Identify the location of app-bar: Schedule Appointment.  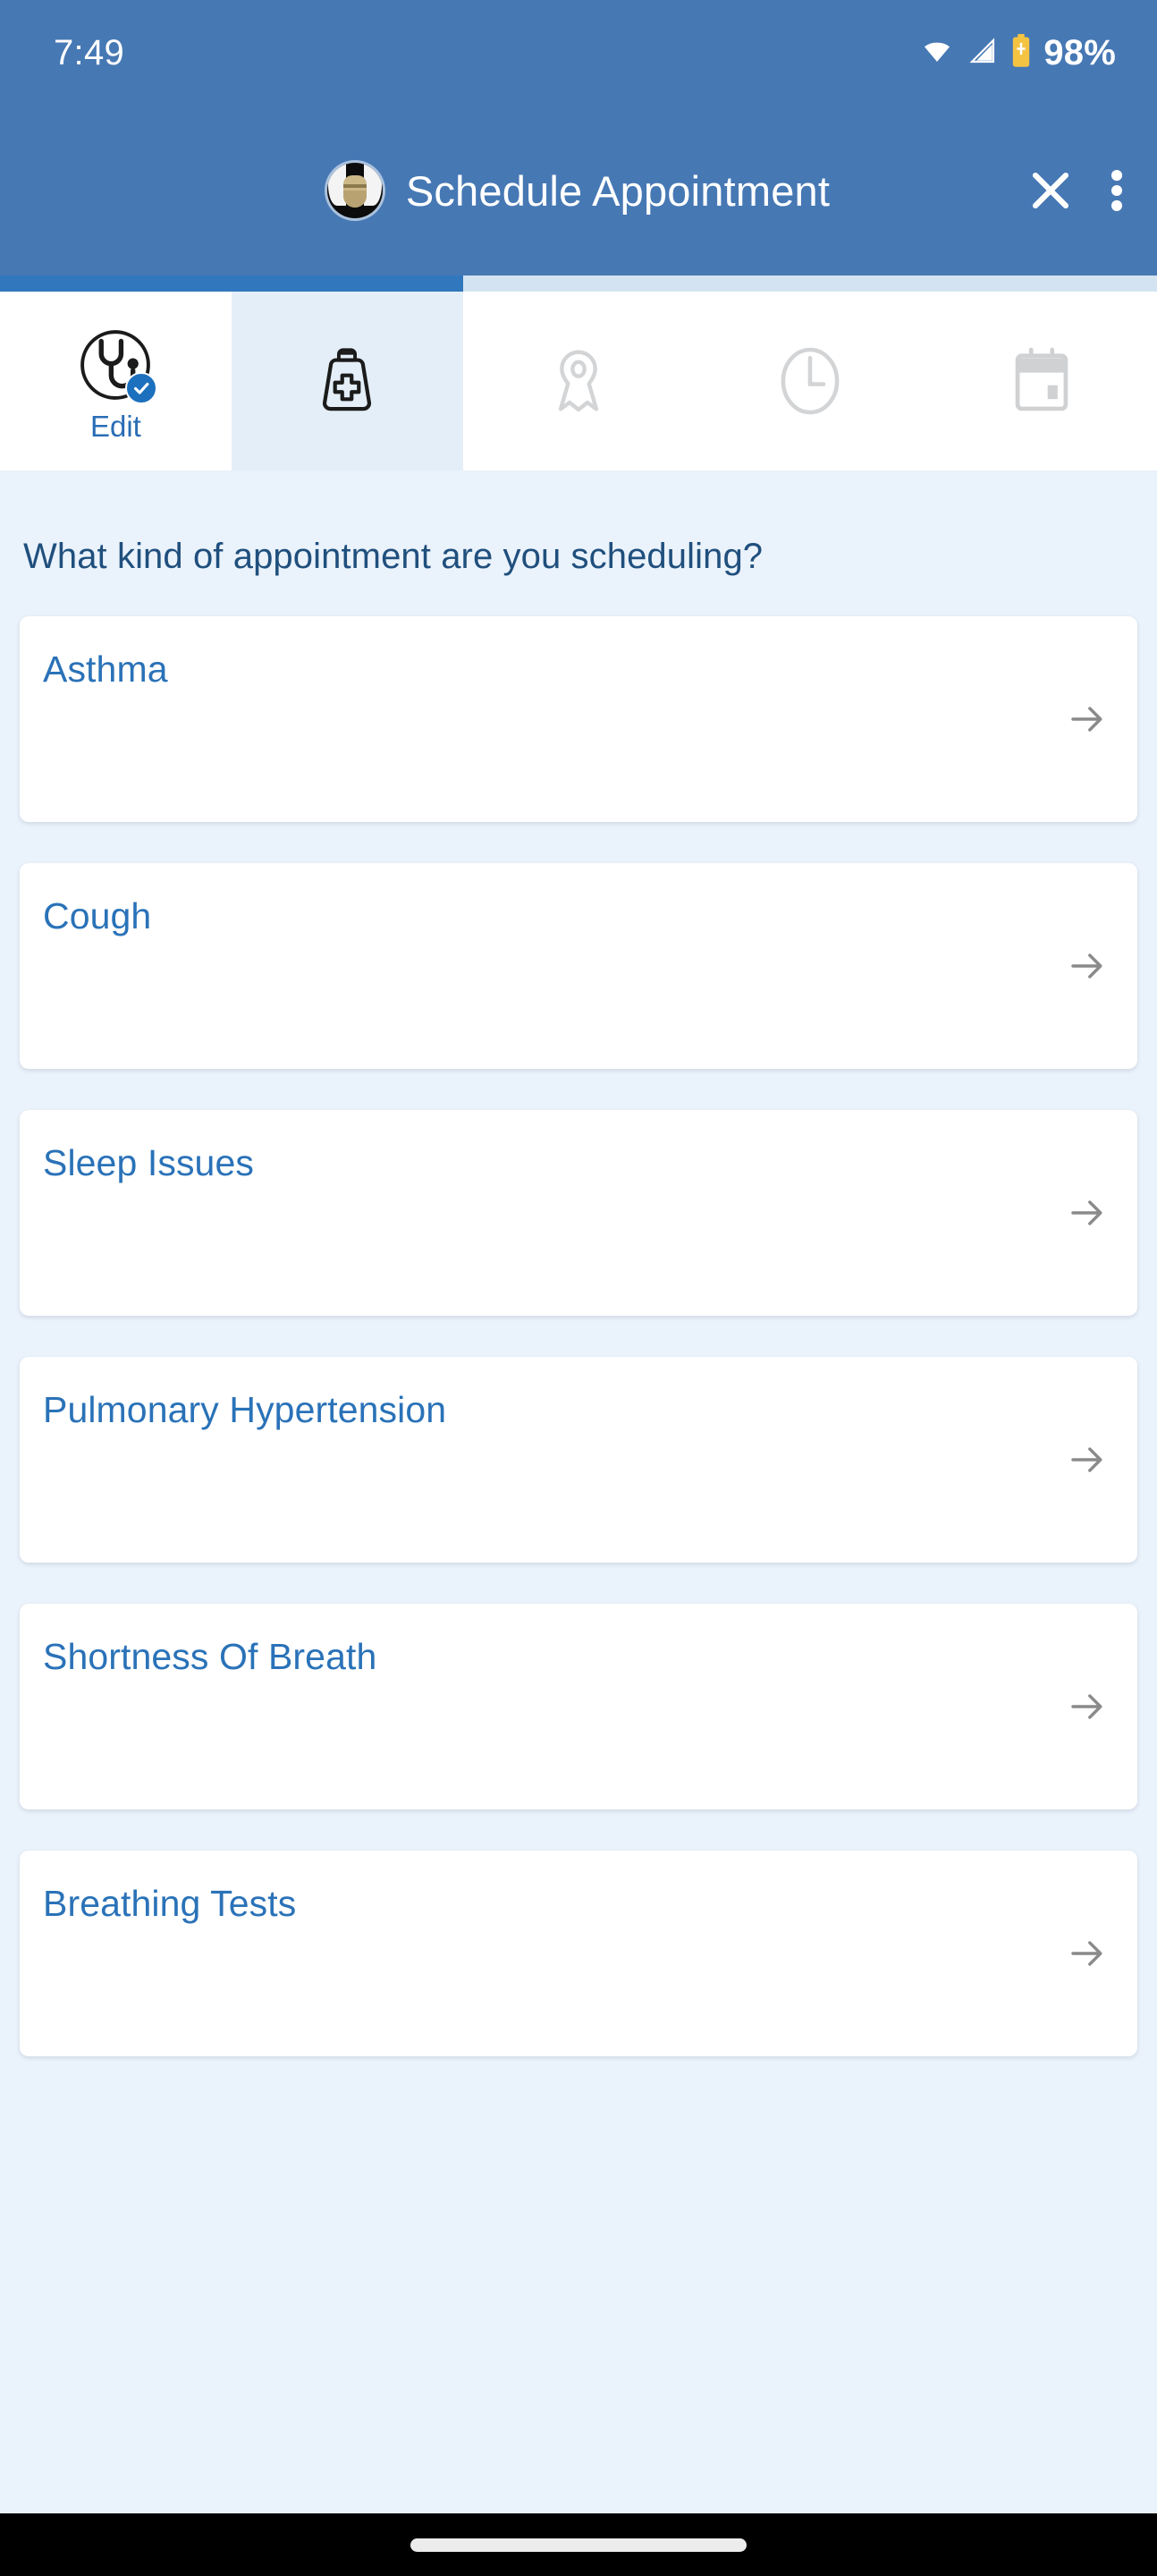
(578, 190).